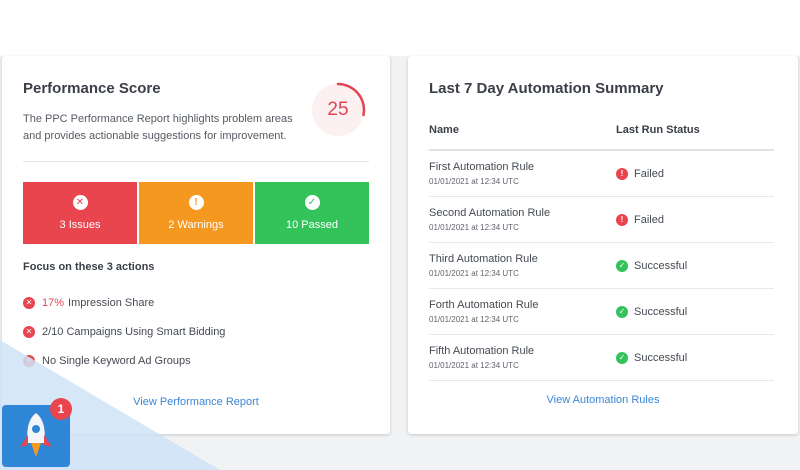 The width and height of the screenshot is (800, 470). I want to click on passed-label: 10 Passed, so click(312, 225).